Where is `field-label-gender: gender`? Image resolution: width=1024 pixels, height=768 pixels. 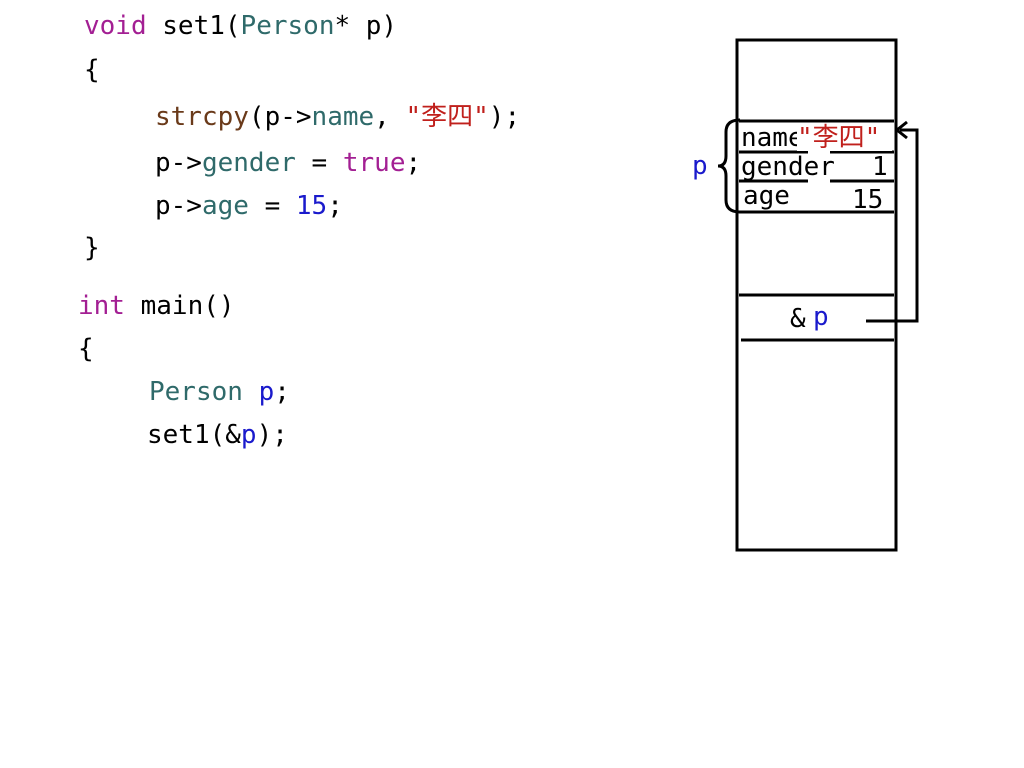 field-label-gender: gender is located at coordinates (788, 167).